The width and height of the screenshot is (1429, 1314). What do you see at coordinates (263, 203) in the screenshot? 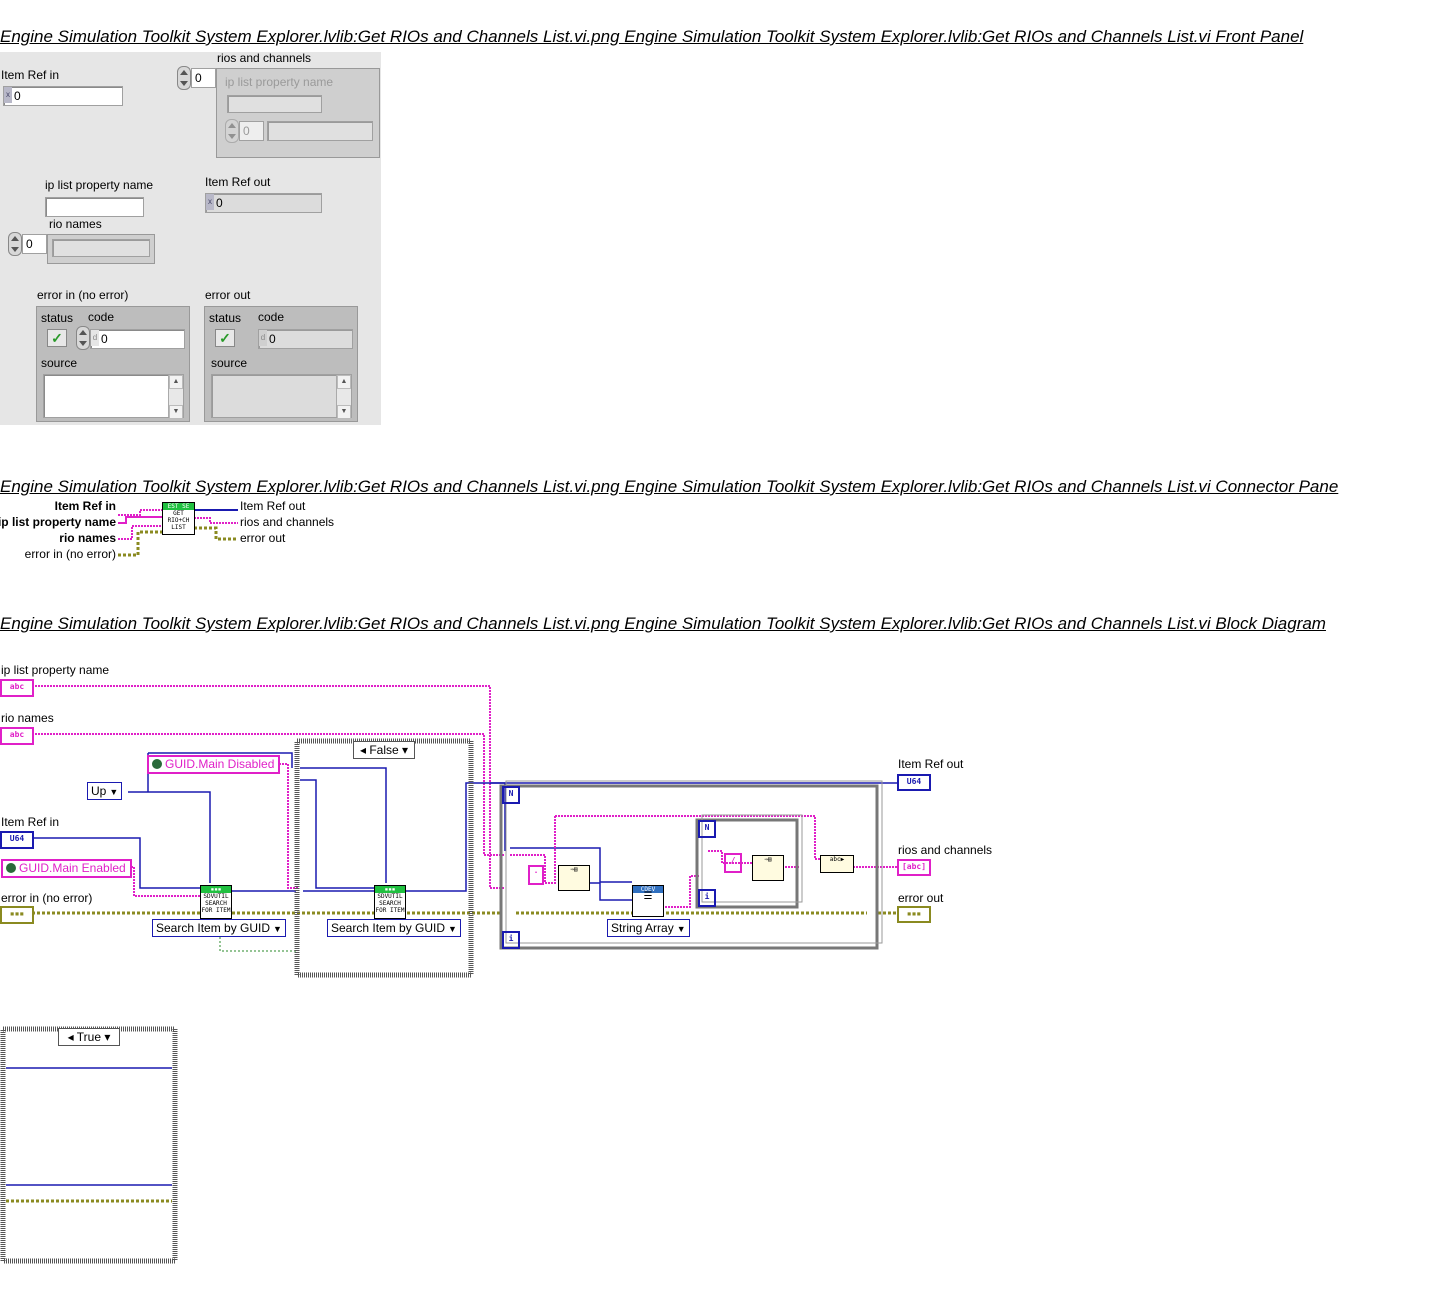
I see `item-ref-out-indicator: x0` at bounding box center [263, 203].